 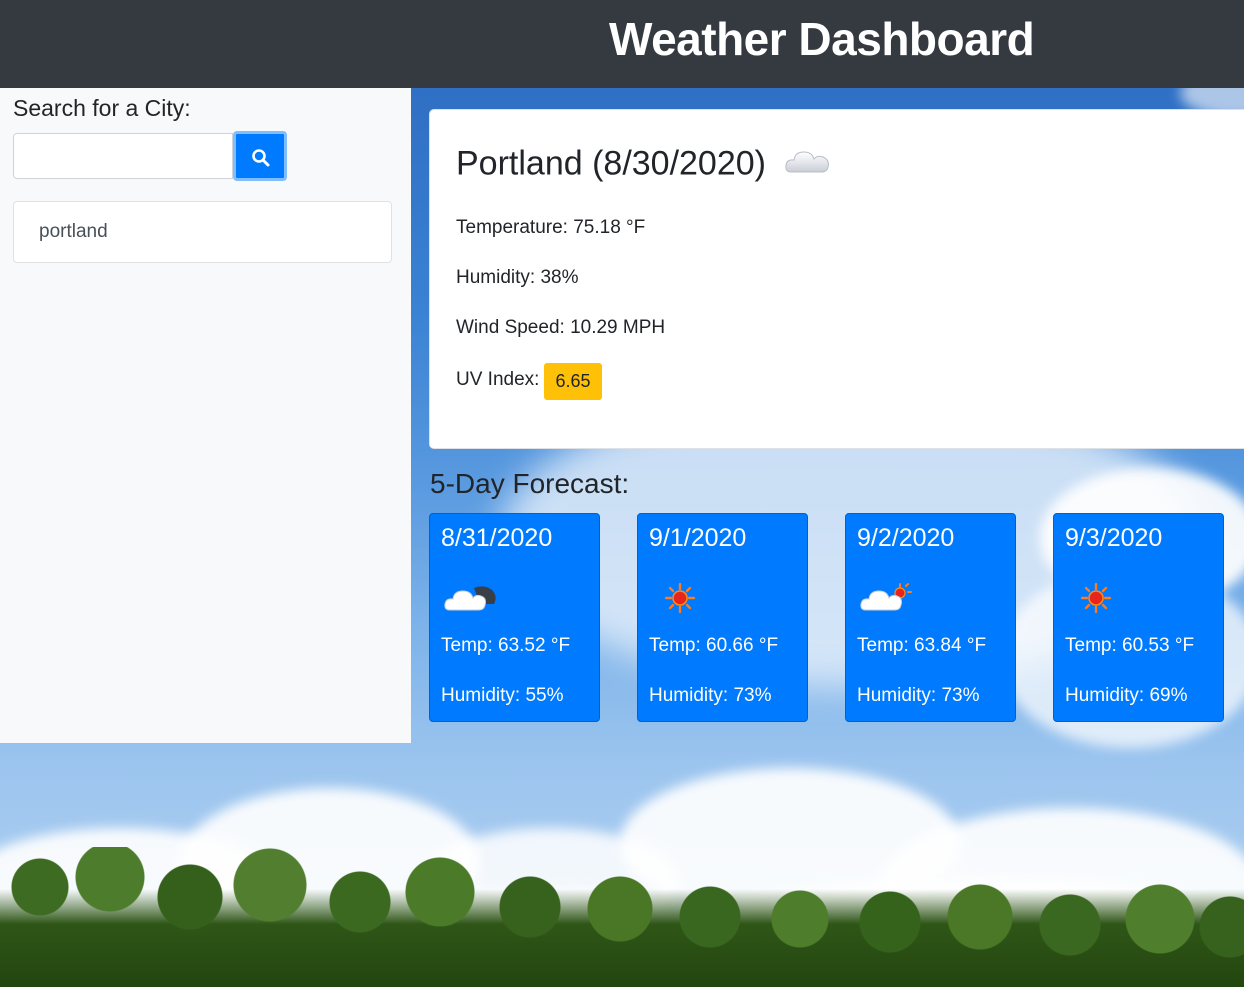 I want to click on search-icon, so click(x=261, y=158).